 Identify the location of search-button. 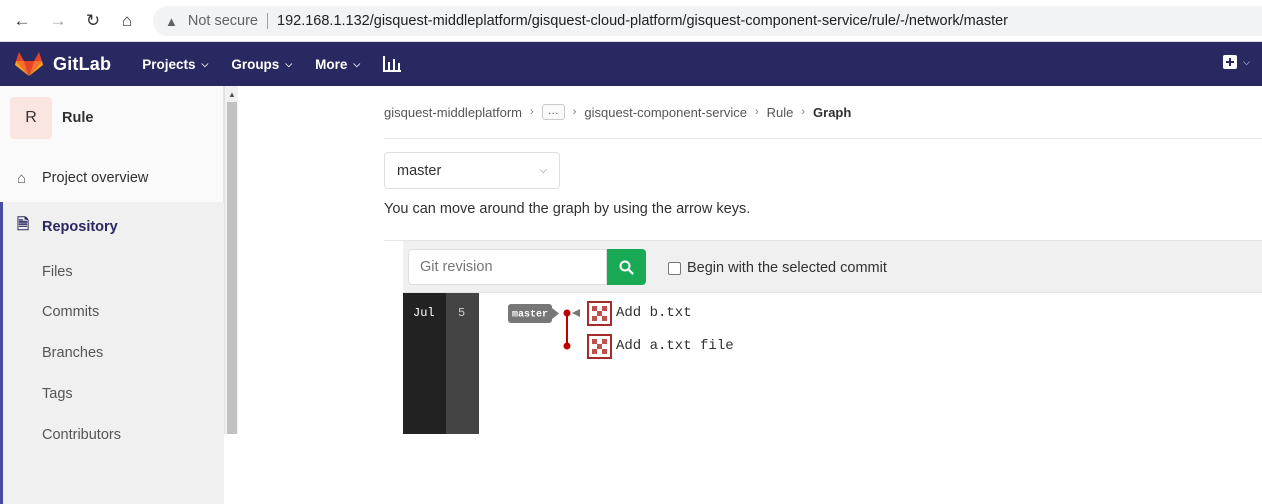
(626, 267).